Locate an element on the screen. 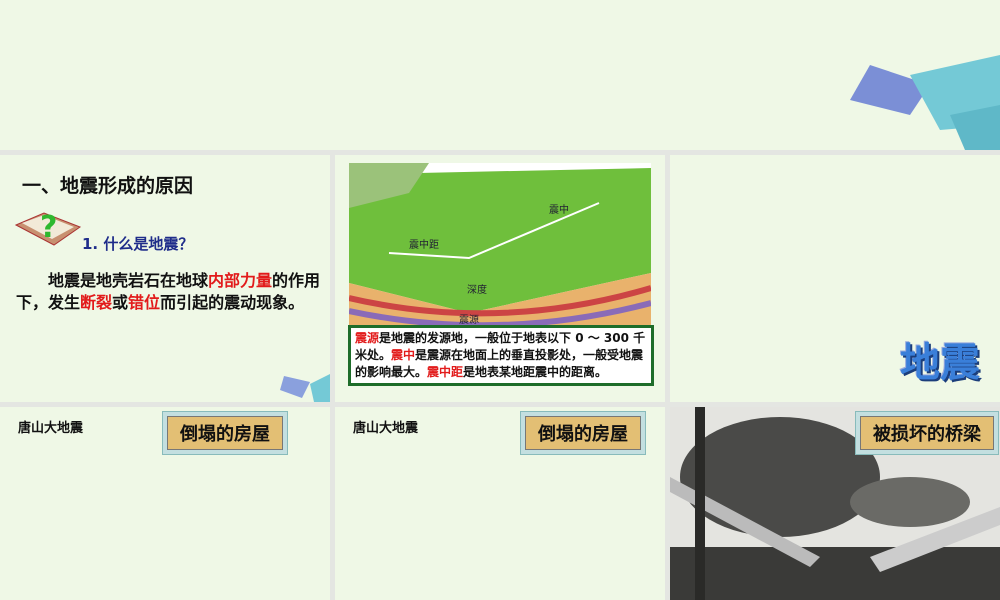 The height and width of the screenshot is (600, 1000). question: 1. 什么是地震？ is located at coordinates (138, 244).